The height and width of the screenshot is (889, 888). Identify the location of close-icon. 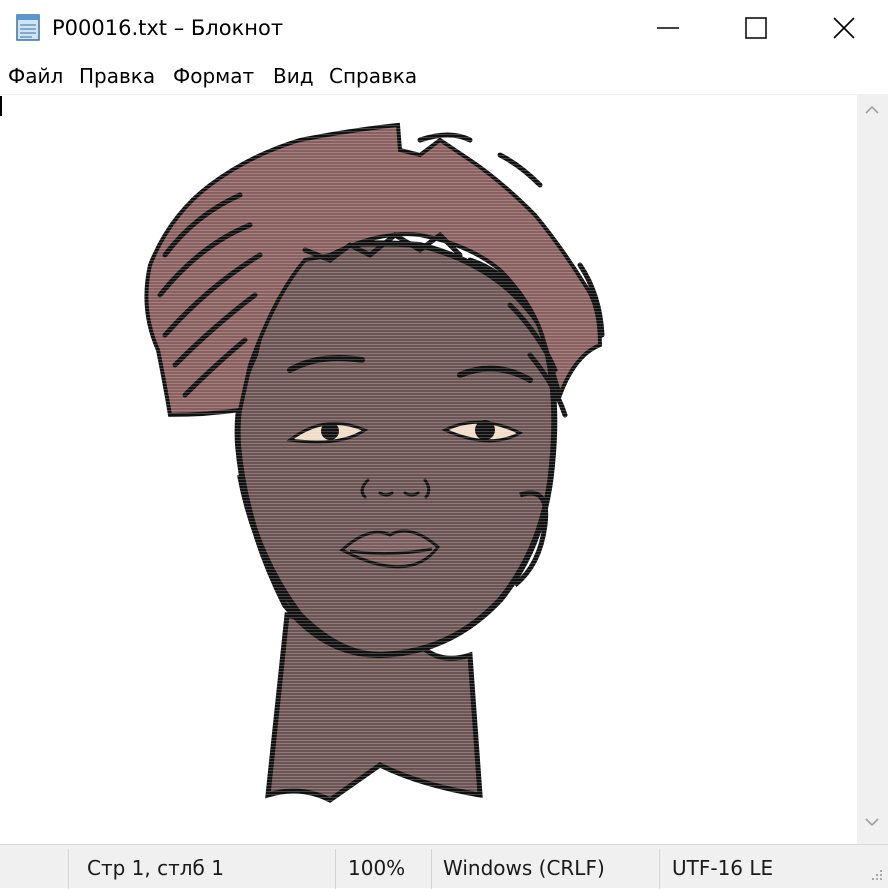
(844, 28).